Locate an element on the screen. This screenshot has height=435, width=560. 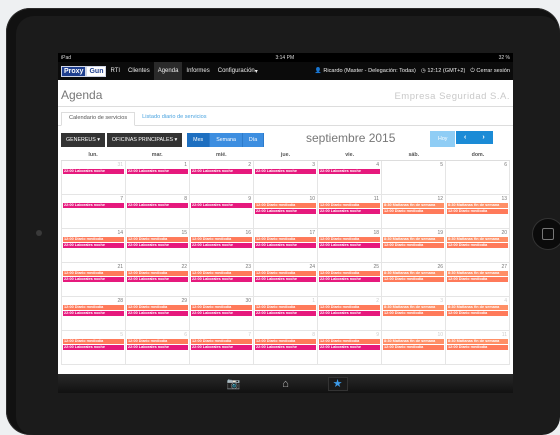
nav-agenda: Agenda is located at coordinates (168, 71).